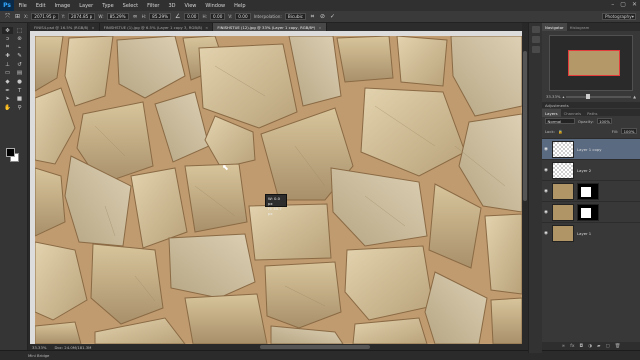 The height and width of the screenshot is (360, 640). What do you see at coordinates (19, 56) in the screenshot?
I see `brush-icon: ✎` at bounding box center [19, 56].